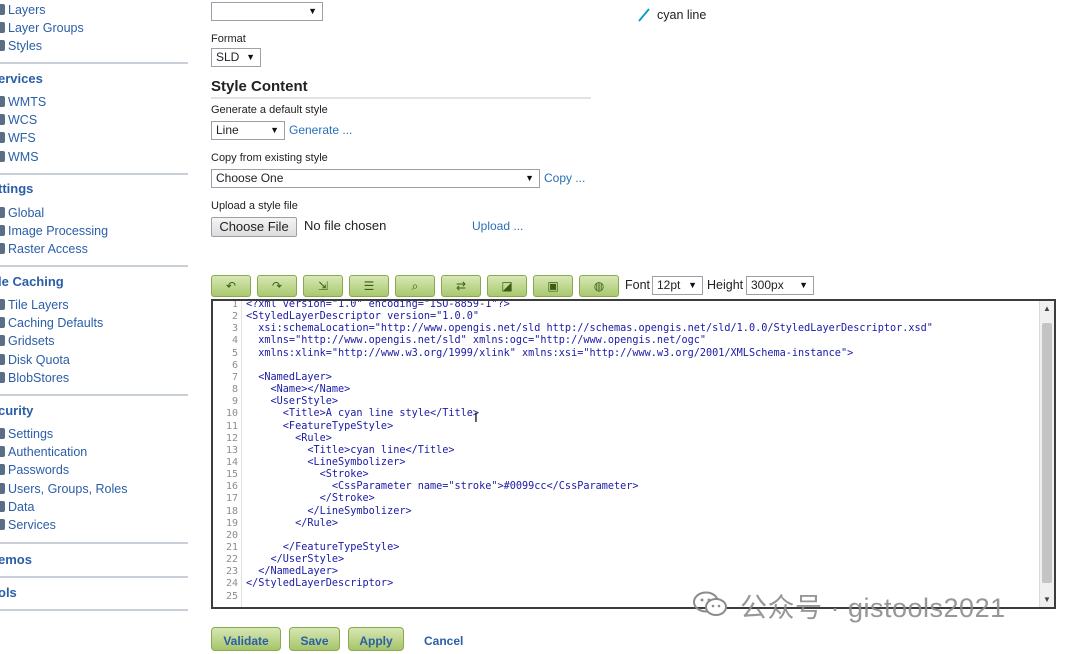 The height and width of the screenshot is (654, 1080). Describe the element at coordinates (350, 451) in the screenshot. I see `code-line: <Title>cyan line</Title>` at that location.